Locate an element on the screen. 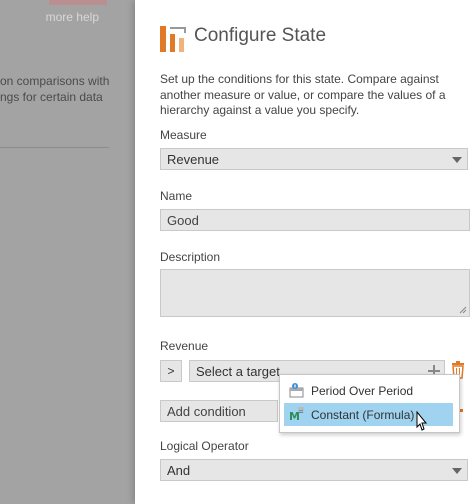  target-placeholder: Select a target is located at coordinates (238, 371).